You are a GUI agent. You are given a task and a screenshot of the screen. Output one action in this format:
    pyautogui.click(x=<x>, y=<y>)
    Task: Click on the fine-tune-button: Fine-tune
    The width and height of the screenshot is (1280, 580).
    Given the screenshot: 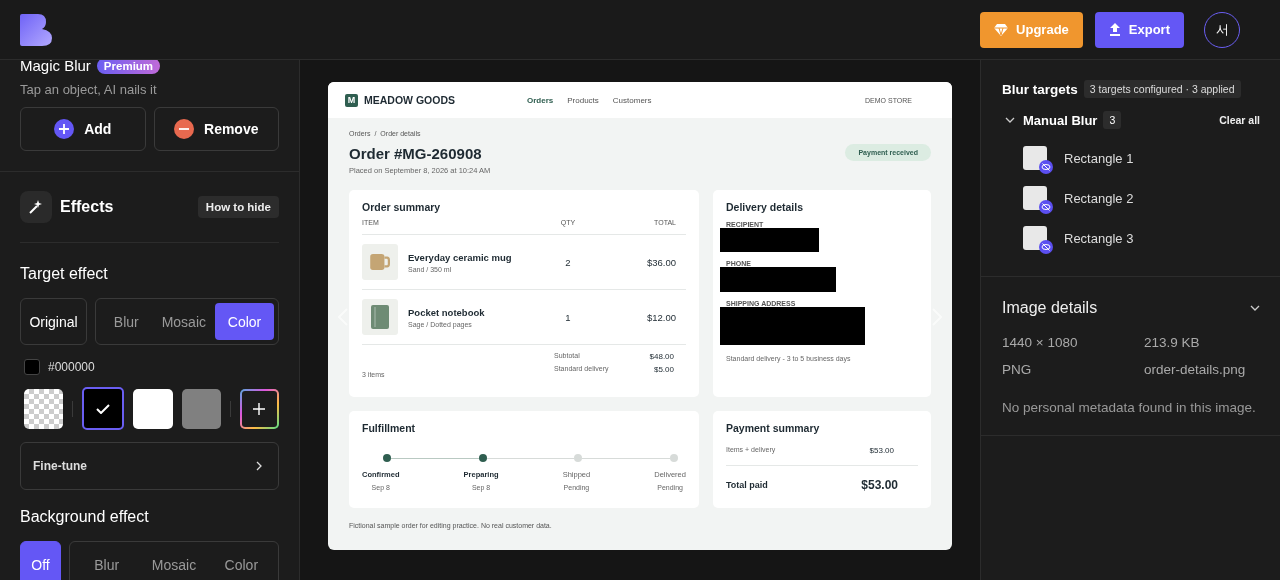 What is the action you would take?
    pyautogui.click(x=149, y=466)
    